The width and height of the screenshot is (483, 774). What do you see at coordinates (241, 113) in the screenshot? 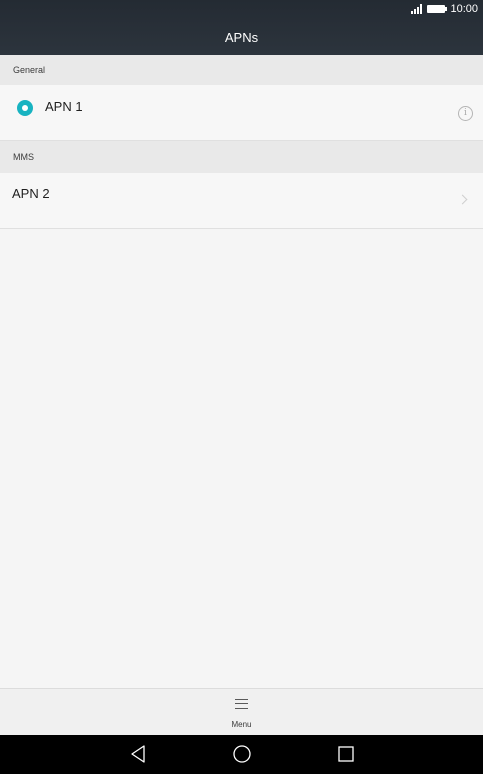
I see `apn-list-item-apn1: APN 1 i` at bounding box center [241, 113].